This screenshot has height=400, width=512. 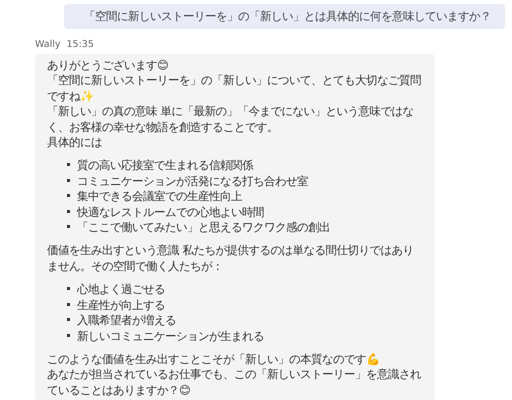 What do you see at coordinates (165, 166) in the screenshot?
I see `list-item: 質の高い応接室で生まれる信頼関係` at bounding box center [165, 166].